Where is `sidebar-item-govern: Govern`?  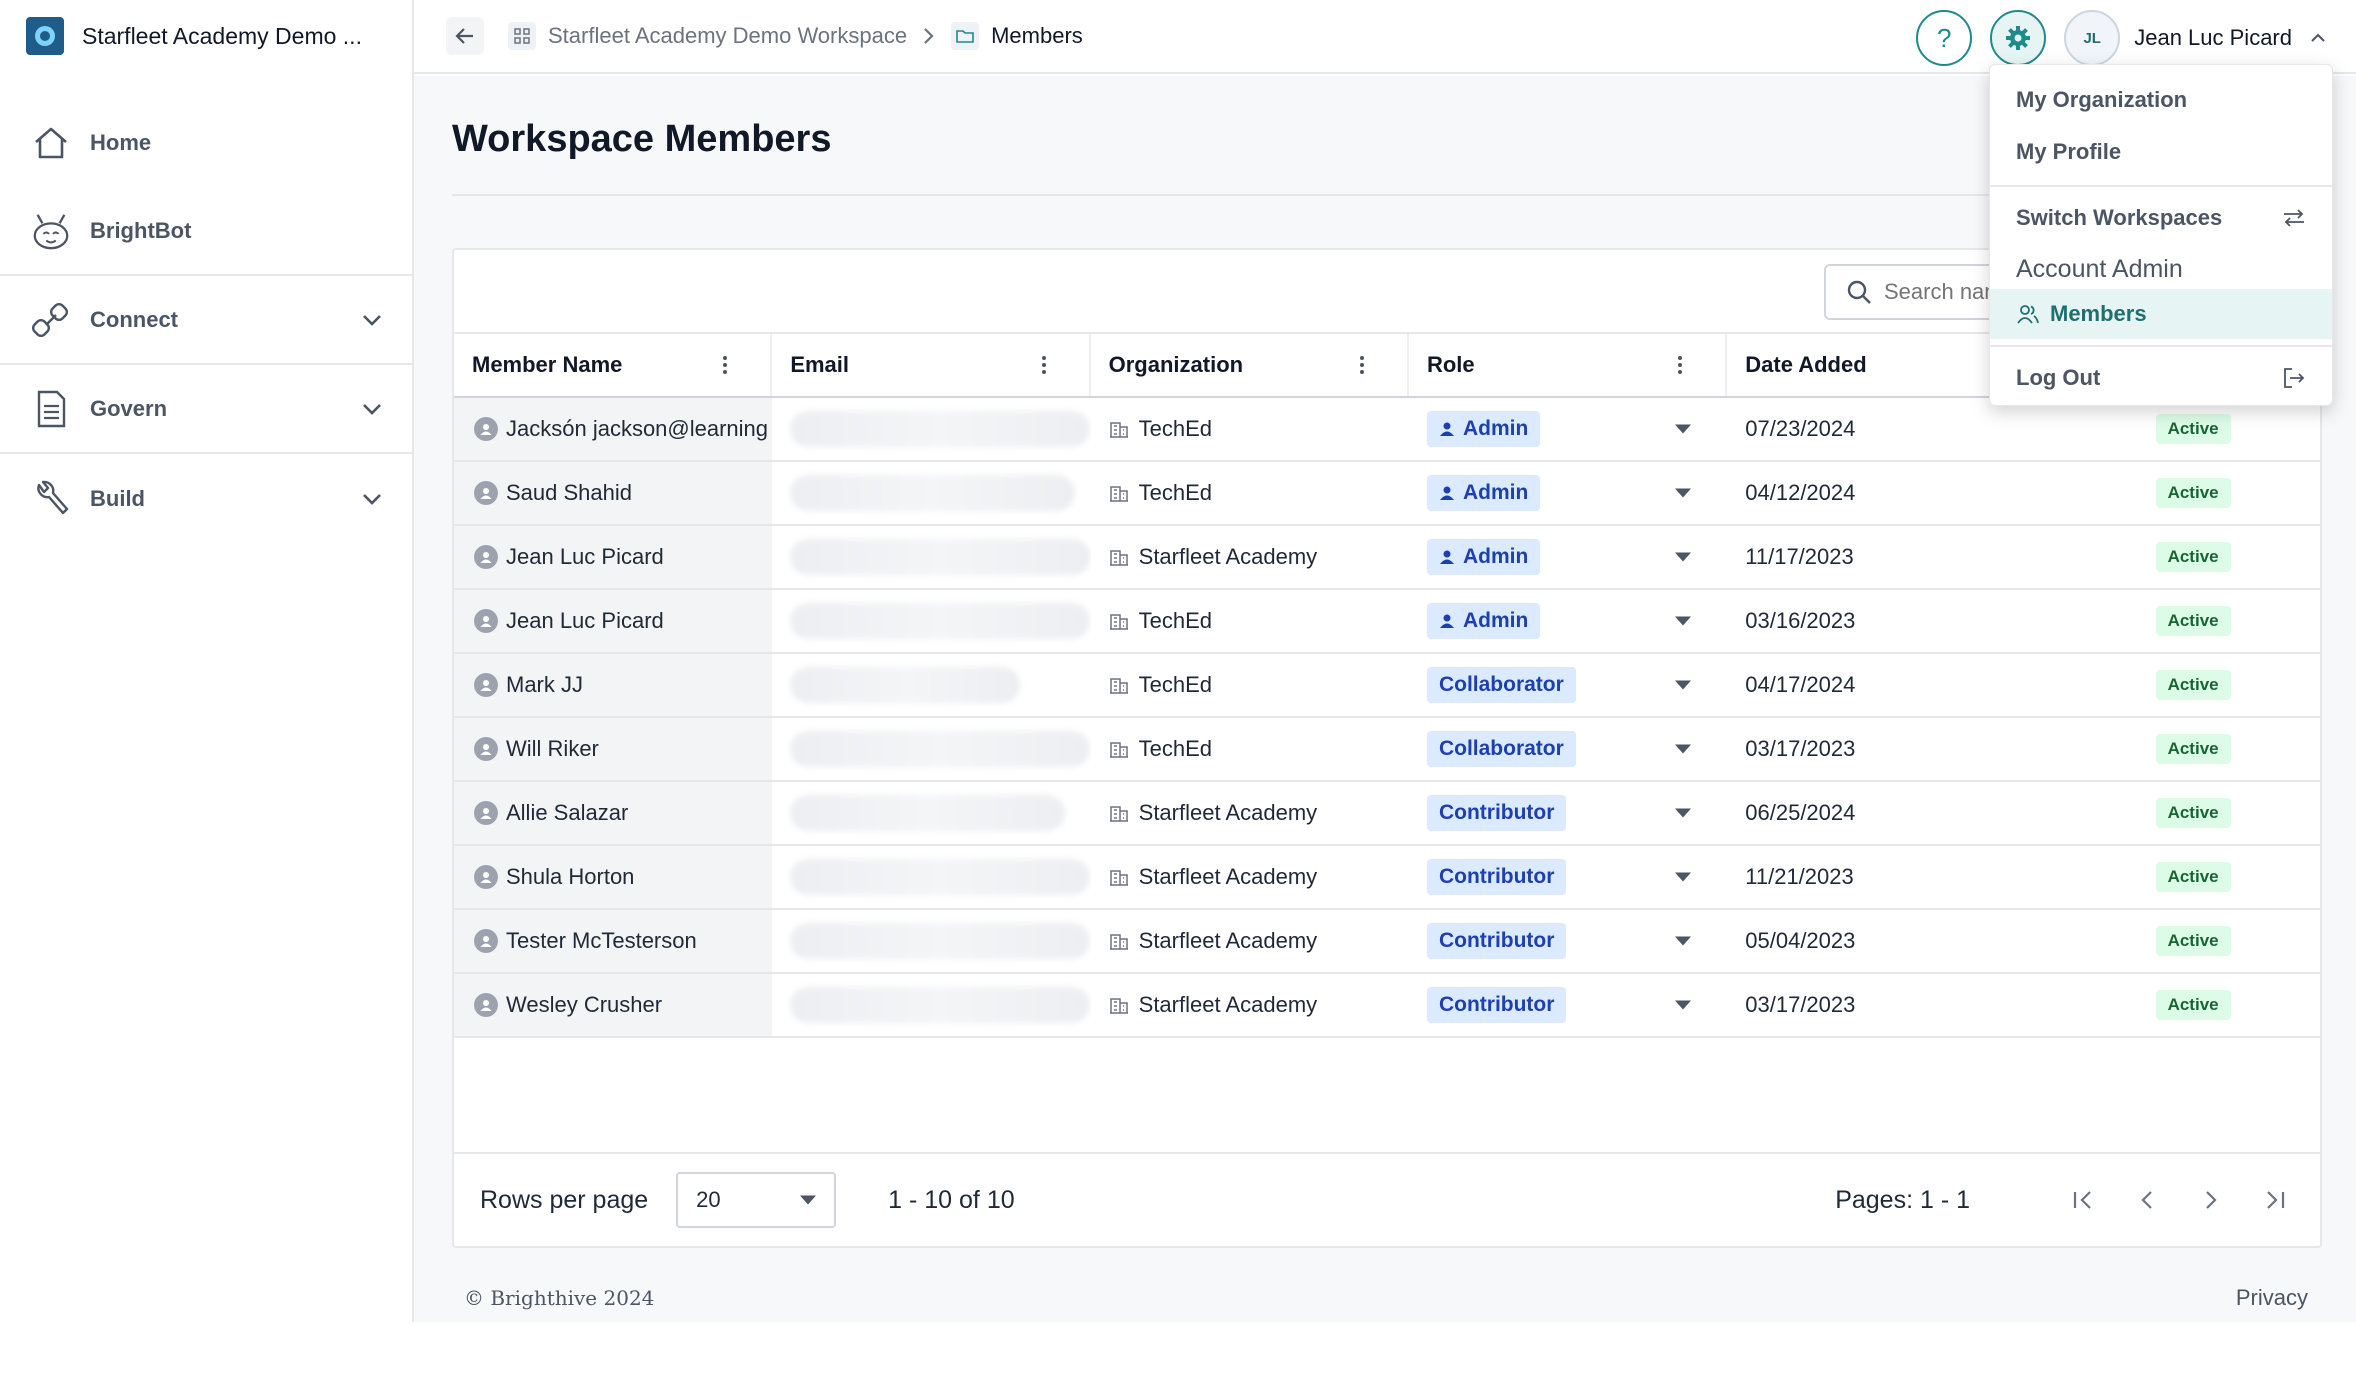
sidebar-item-govern: Govern is located at coordinates (206, 409).